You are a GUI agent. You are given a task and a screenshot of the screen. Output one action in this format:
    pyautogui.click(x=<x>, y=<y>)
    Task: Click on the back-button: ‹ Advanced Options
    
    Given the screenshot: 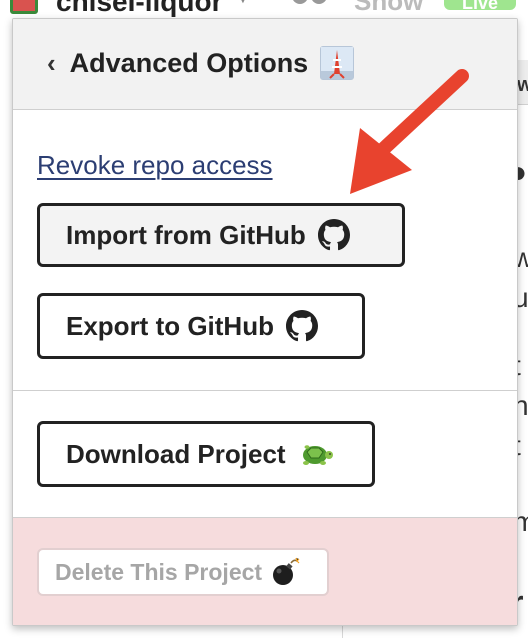 What is the action you would take?
    pyautogui.click(x=201, y=63)
    